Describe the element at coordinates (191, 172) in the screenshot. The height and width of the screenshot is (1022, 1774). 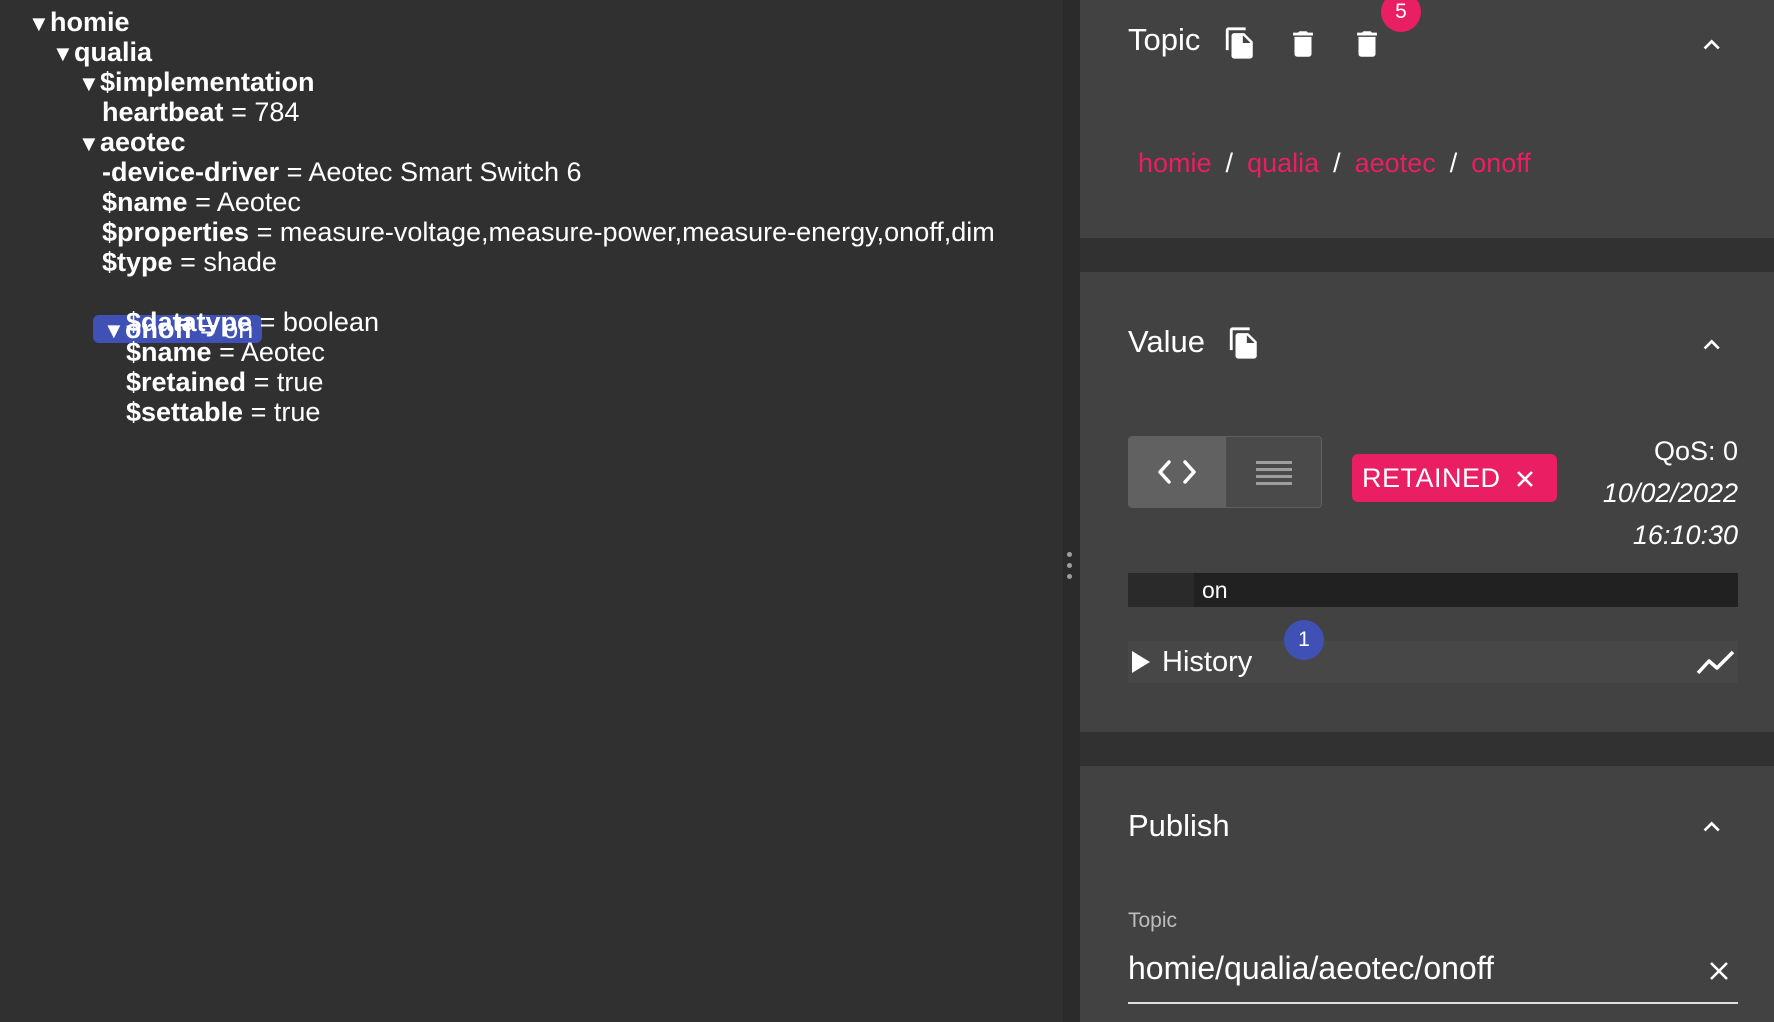
I see `tree-node-key: -device-driver` at that location.